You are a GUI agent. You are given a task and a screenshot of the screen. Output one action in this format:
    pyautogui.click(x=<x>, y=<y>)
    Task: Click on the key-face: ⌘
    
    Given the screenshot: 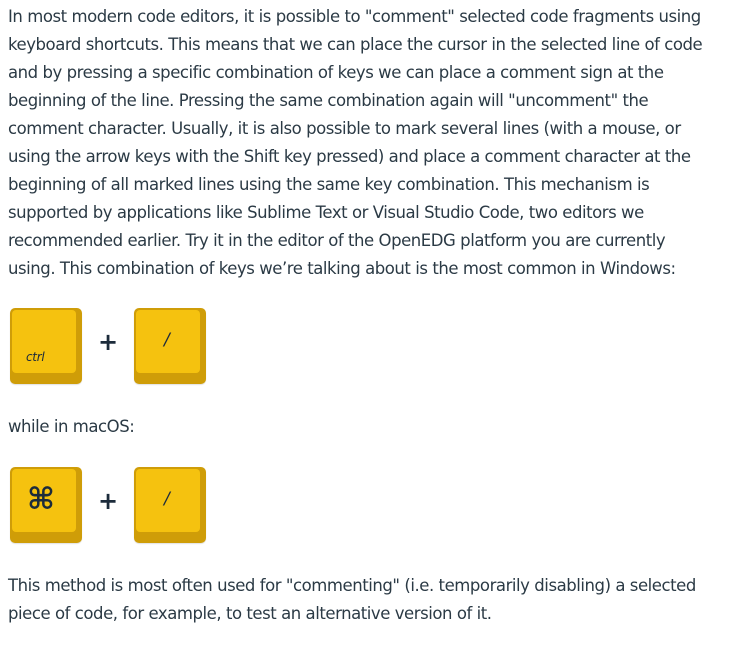 What is the action you would take?
    pyautogui.click(x=44, y=500)
    